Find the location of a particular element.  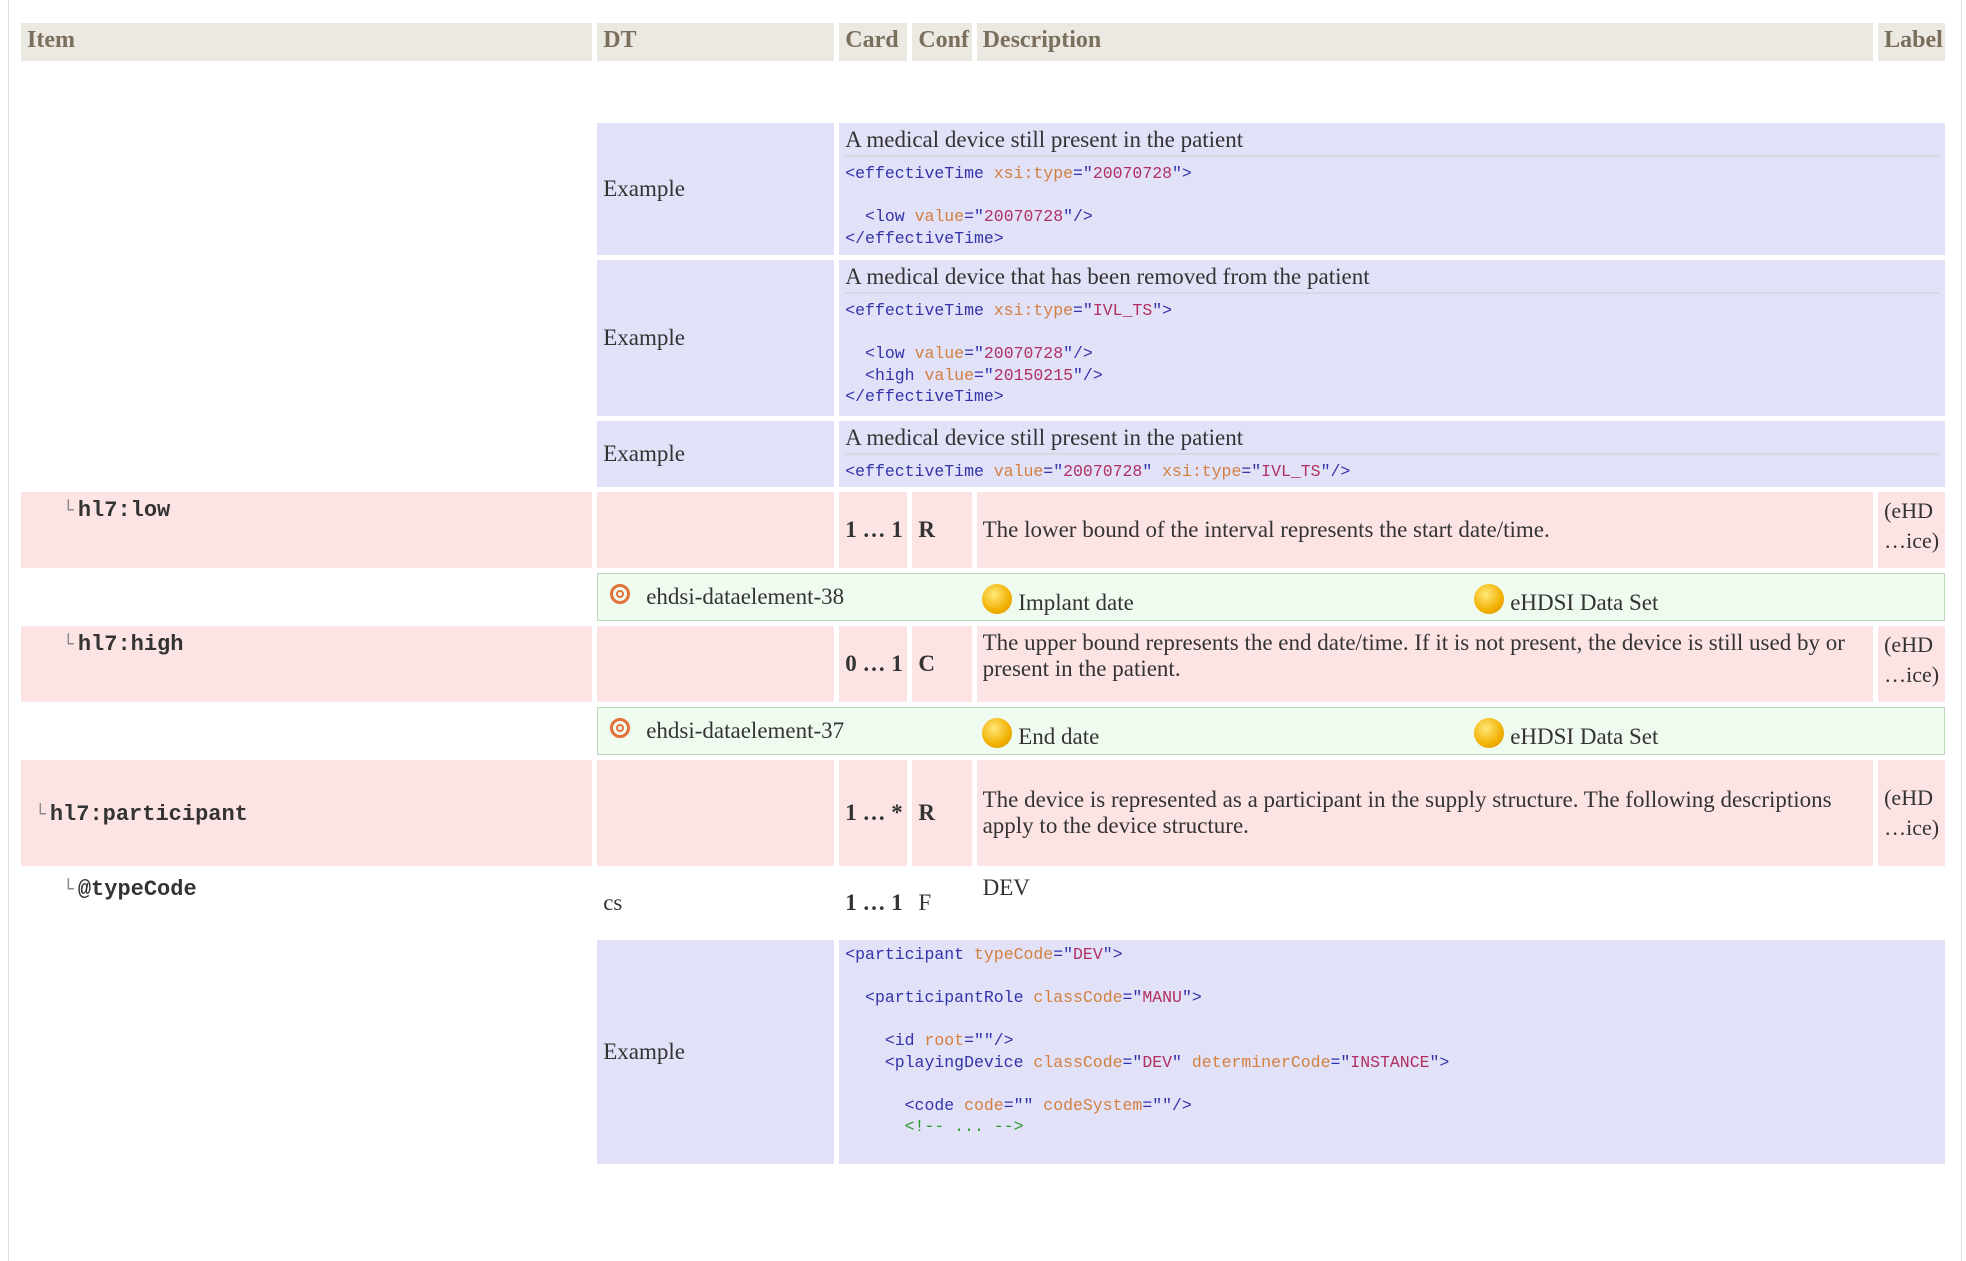

col-header-label: Label is located at coordinates (1911, 42).